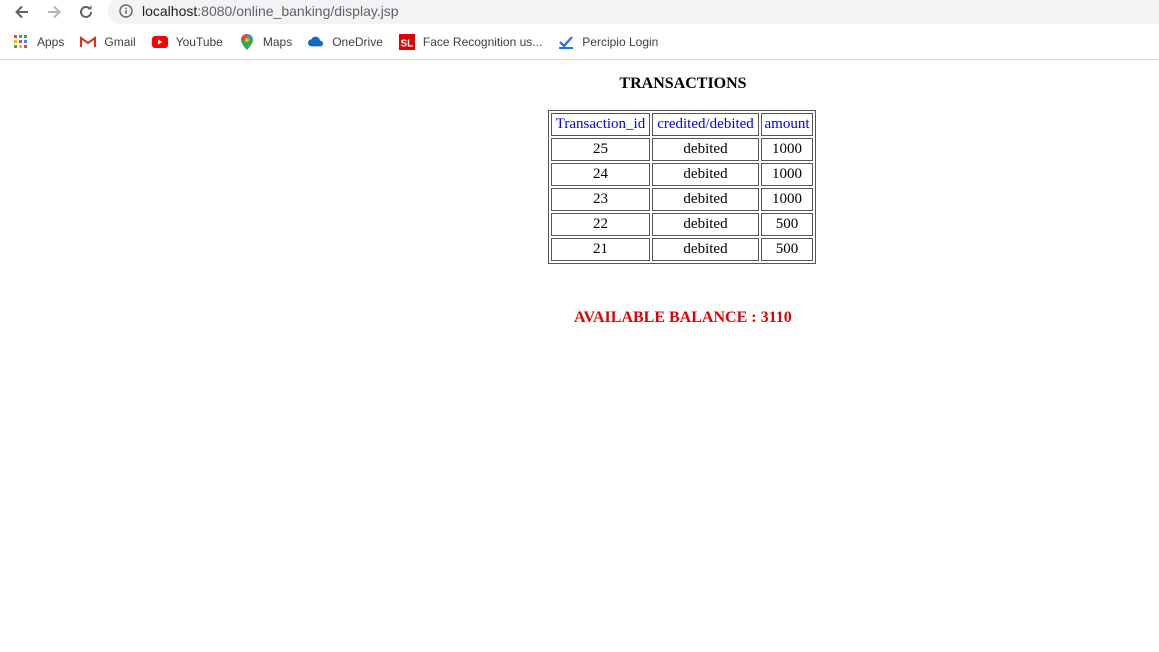  Describe the element at coordinates (357, 41) in the screenshot. I see `bookmark-label: OneDrive` at that location.